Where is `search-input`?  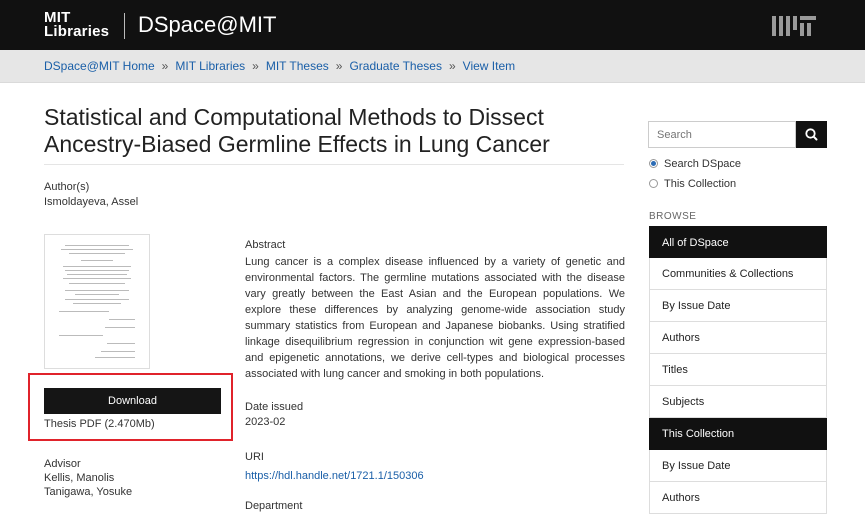
search-input is located at coordinates (722, 134).